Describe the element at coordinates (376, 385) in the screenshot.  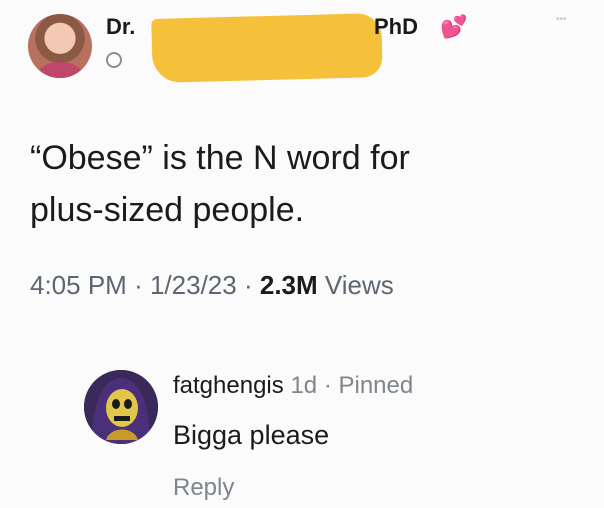
I see `pinned-label: Pinned` at that location.